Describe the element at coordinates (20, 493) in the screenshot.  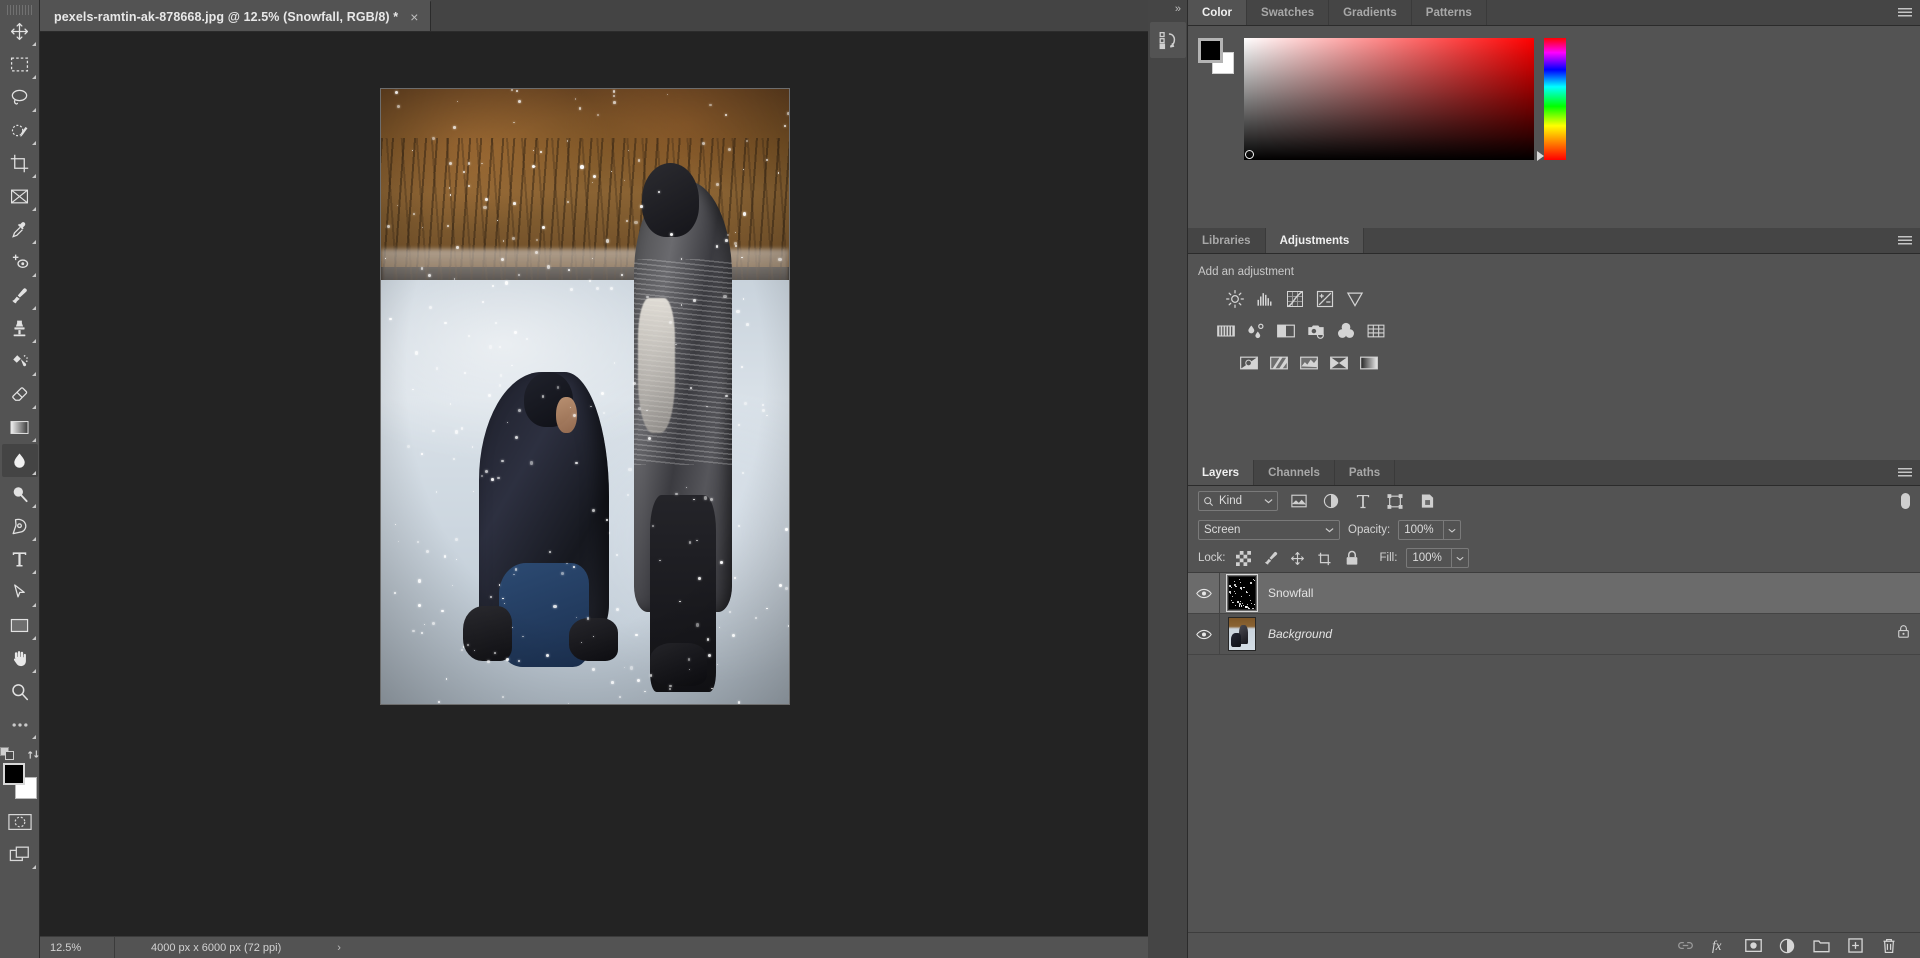
I see `dodge-tool` at that location.